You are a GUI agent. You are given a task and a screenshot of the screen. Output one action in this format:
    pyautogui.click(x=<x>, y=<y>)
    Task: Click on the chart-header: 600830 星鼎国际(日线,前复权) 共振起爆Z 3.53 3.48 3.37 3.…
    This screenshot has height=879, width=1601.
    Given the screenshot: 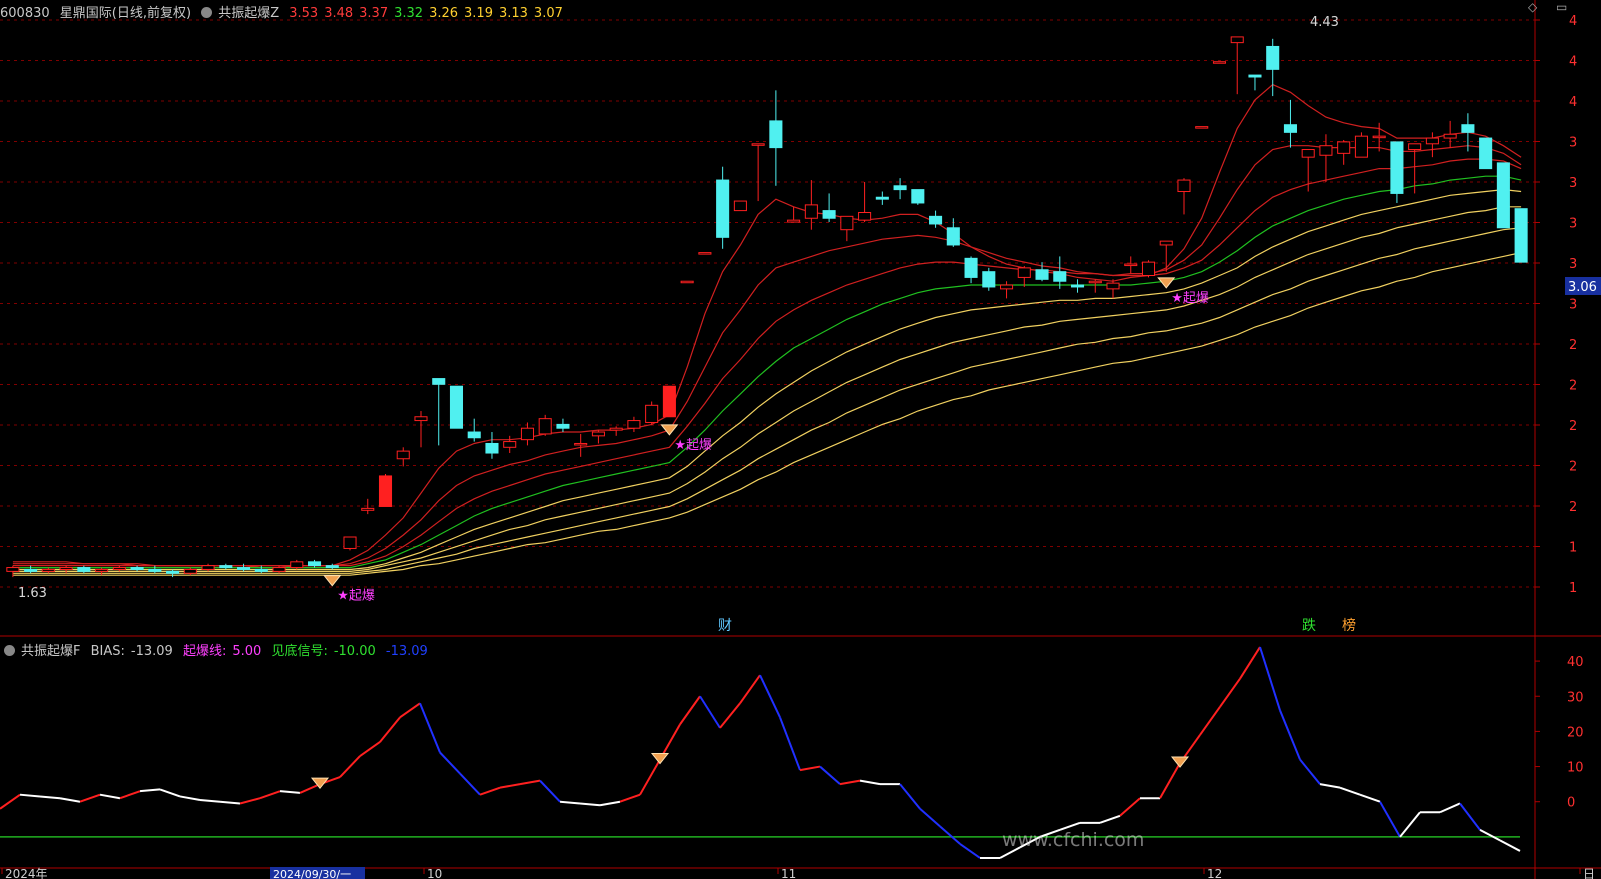 What is the action you would take?
    pyautogui.click(x=287, y=11)
    